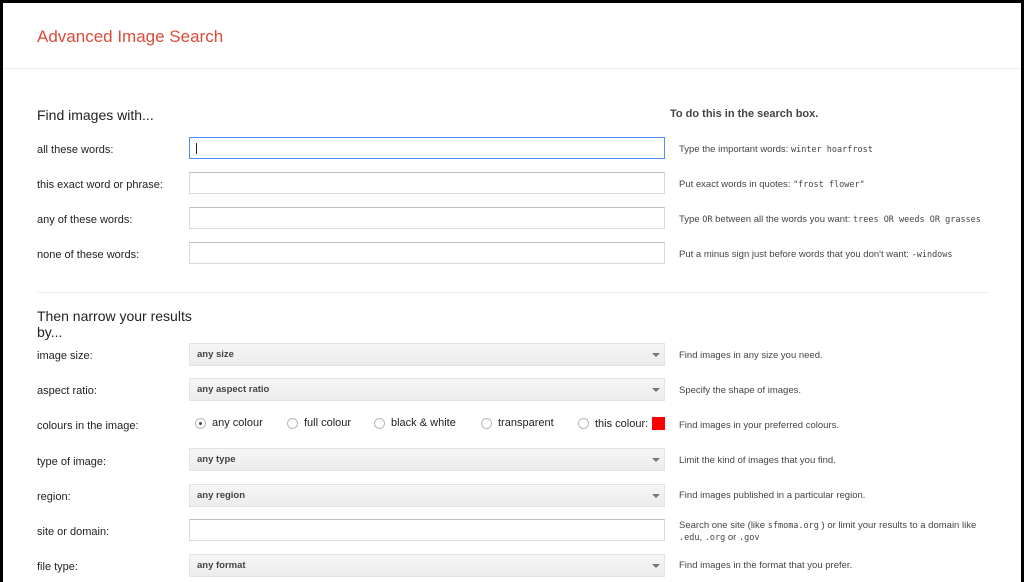 Image resolution: width=1024 pixels, height=582 pixels. What do you see at coordinates (427, 354) in the screenshot?
I see `image-size-select: any size` at bounding box center [427, 354].